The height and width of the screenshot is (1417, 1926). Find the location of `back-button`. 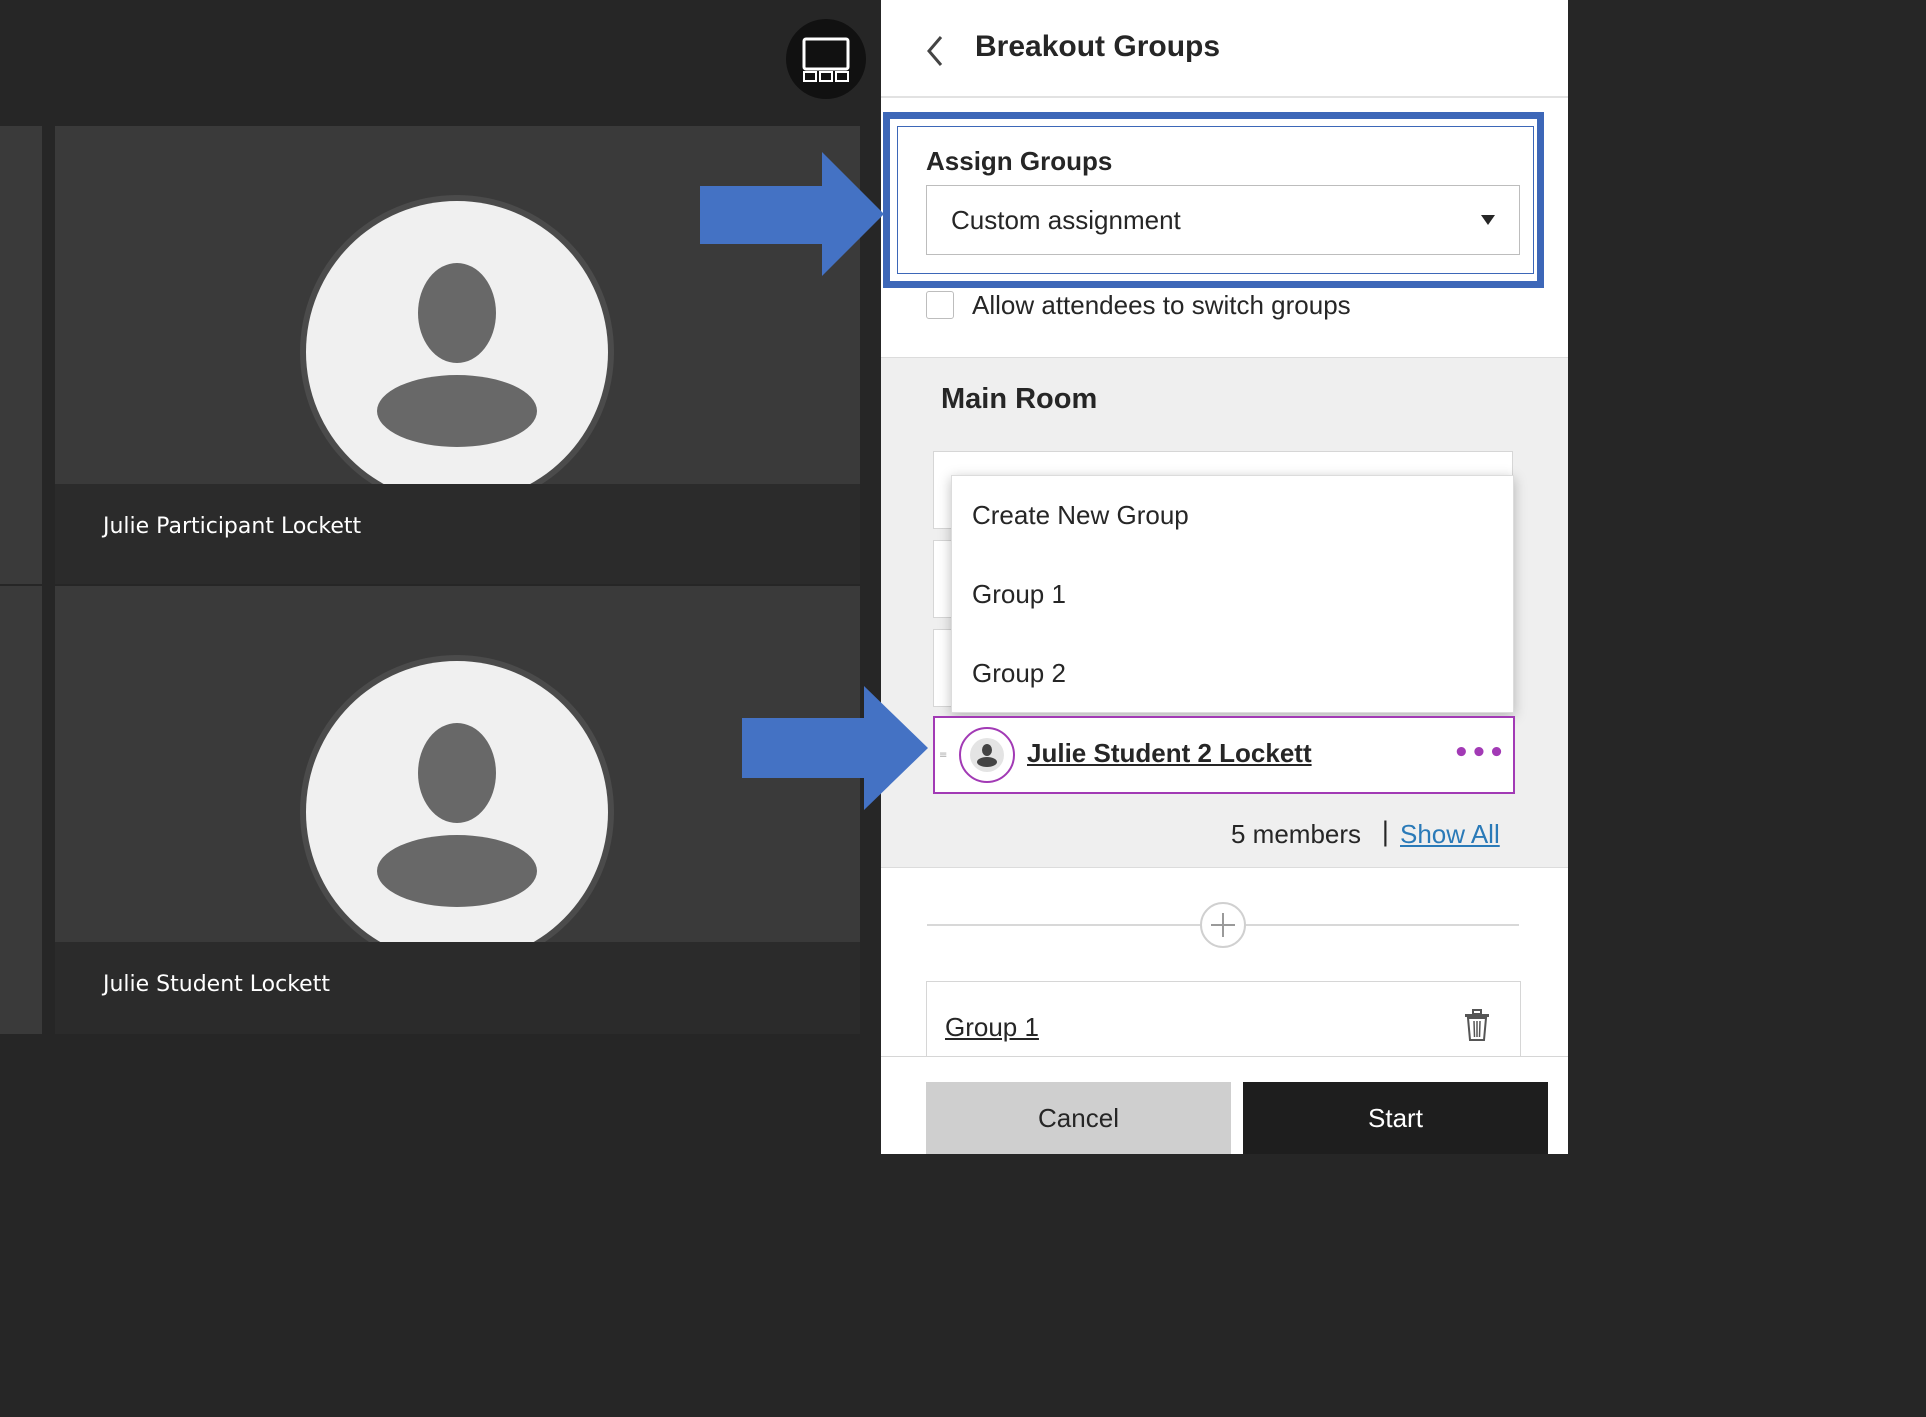

back-button is located at coordinates (936, 51).